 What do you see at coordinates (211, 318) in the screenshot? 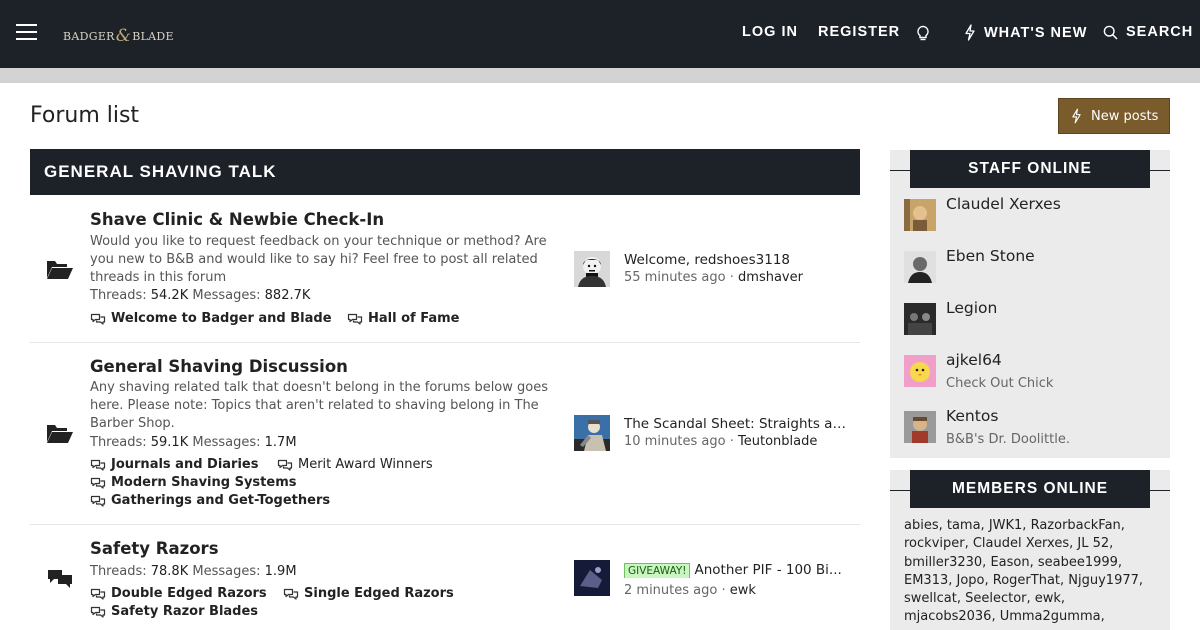
I see `subforum-link: Welcome to Badger and Blade` at bounding box center [211, 318].